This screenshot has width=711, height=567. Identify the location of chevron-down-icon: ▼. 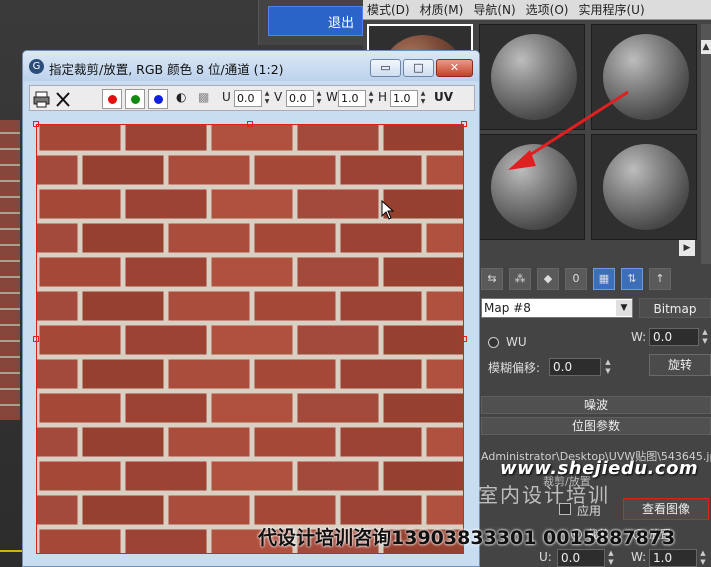
(624, 308).